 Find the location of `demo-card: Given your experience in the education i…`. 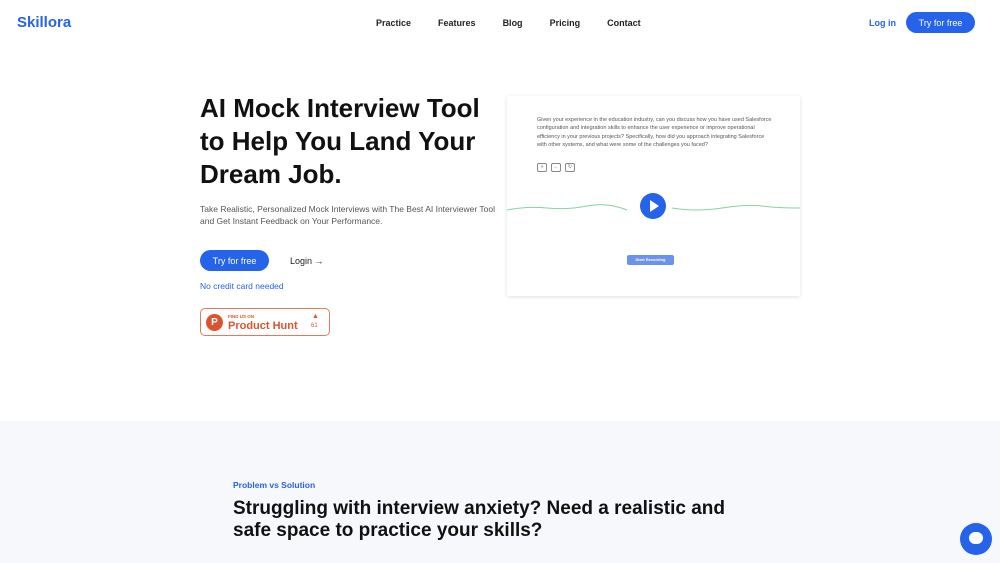

demo-card: Given your experience in the education i… is located at coordinates (653, 196).